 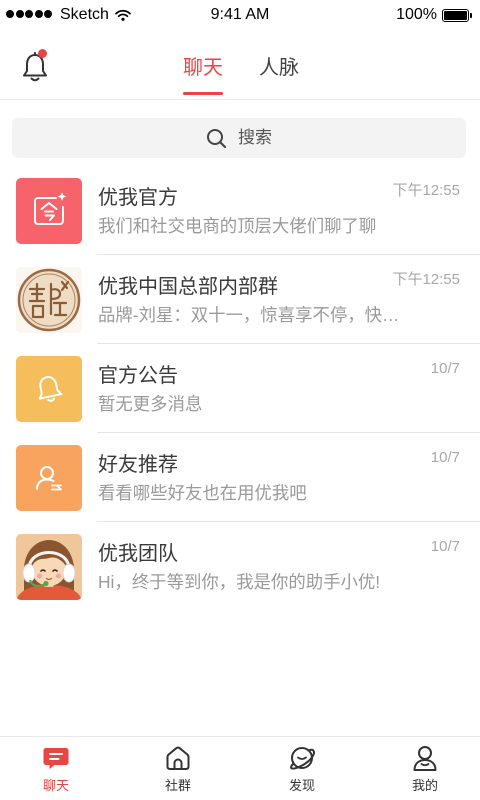 What do you see at coordinates (138, 198) in the screenshot?
I see `chat-title: 优我官方` at bounding box center [138, 198].